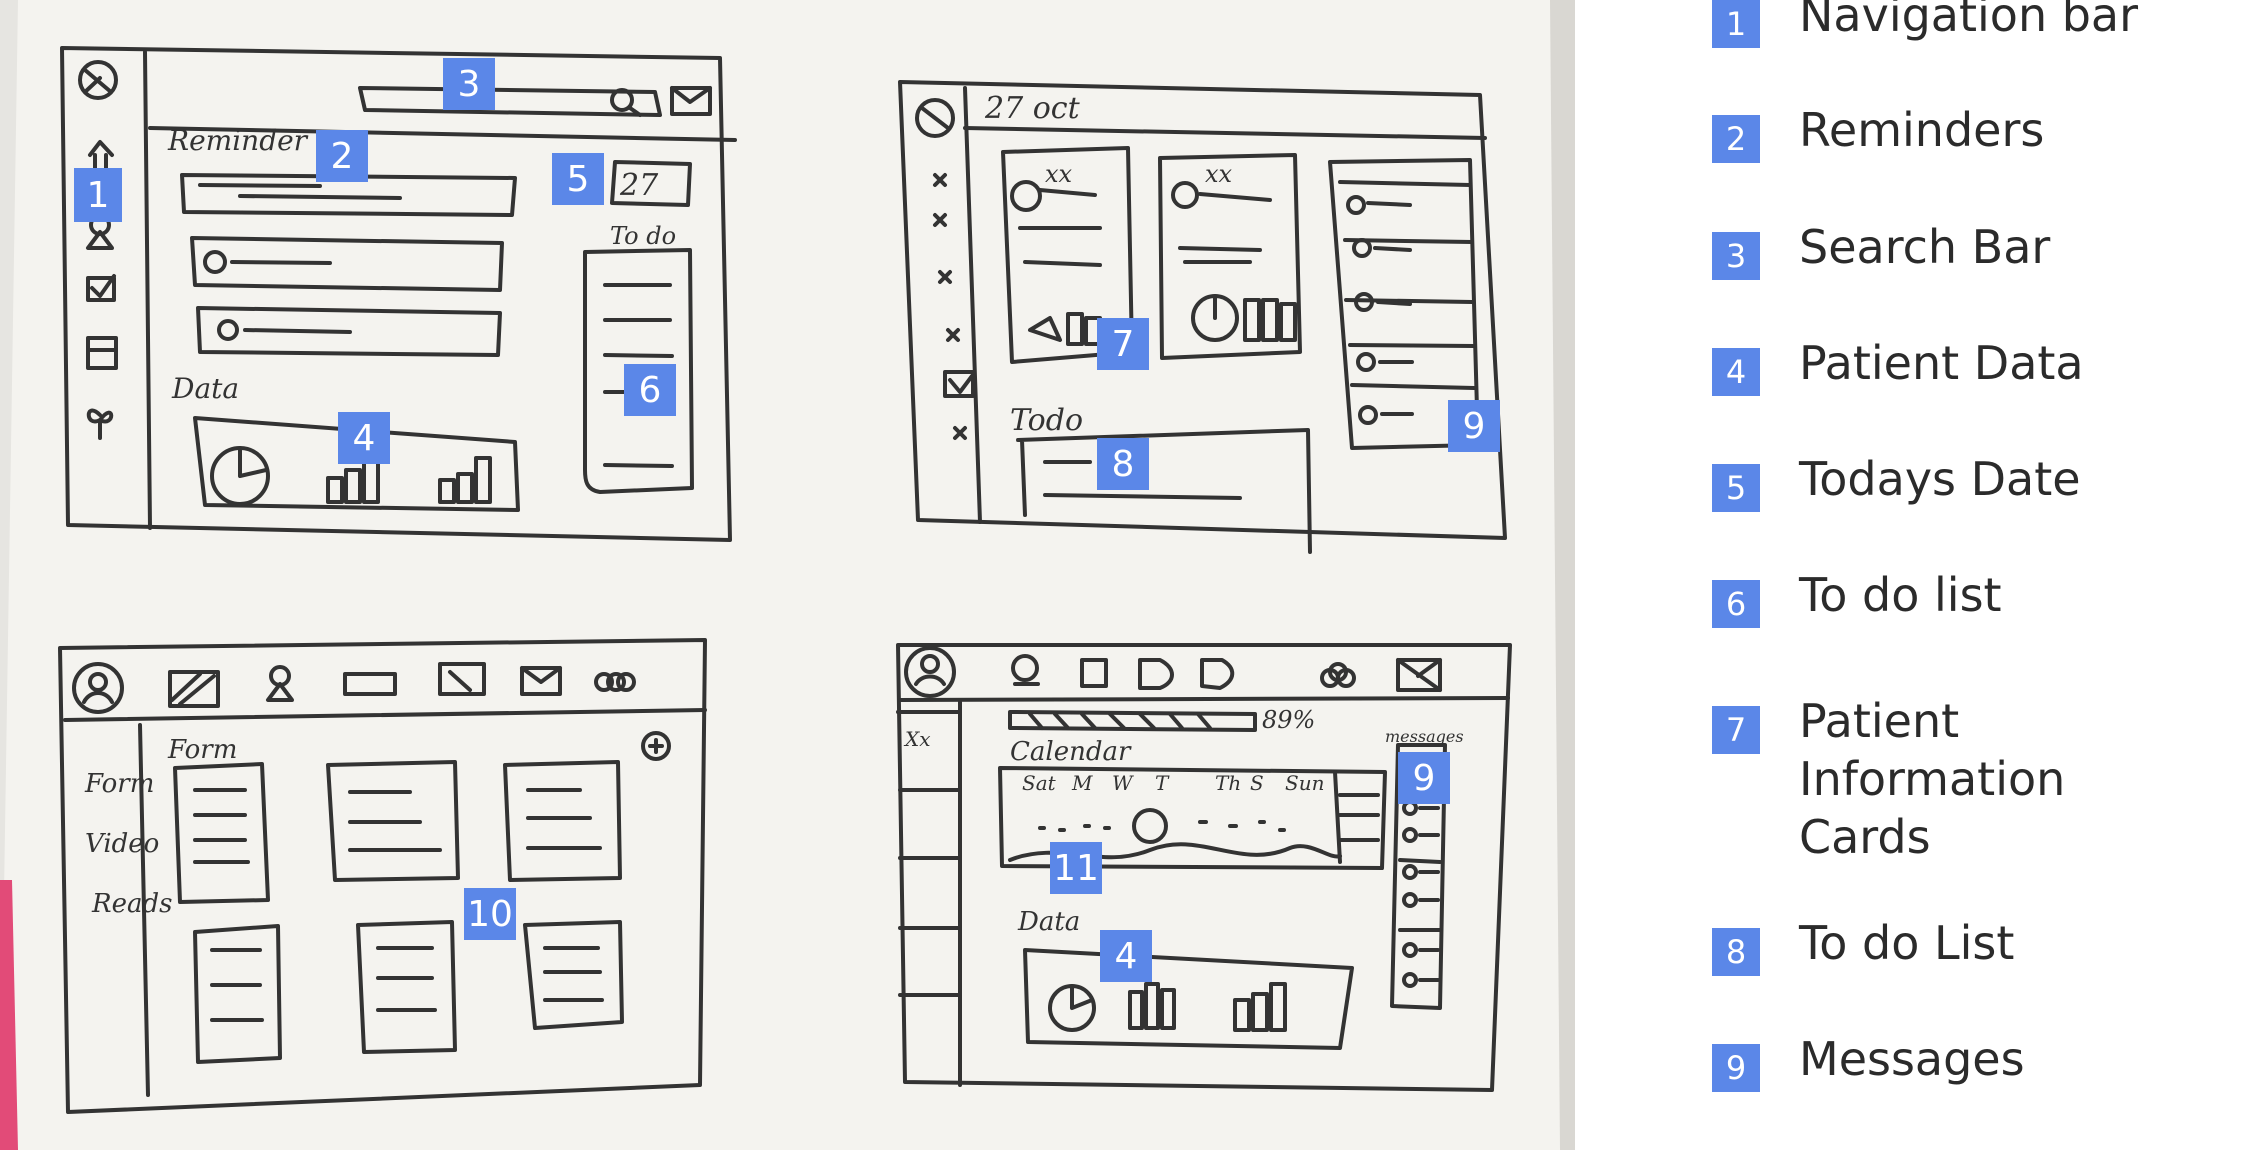  I want to click on badge-navigation: 1, so click(98, 195).